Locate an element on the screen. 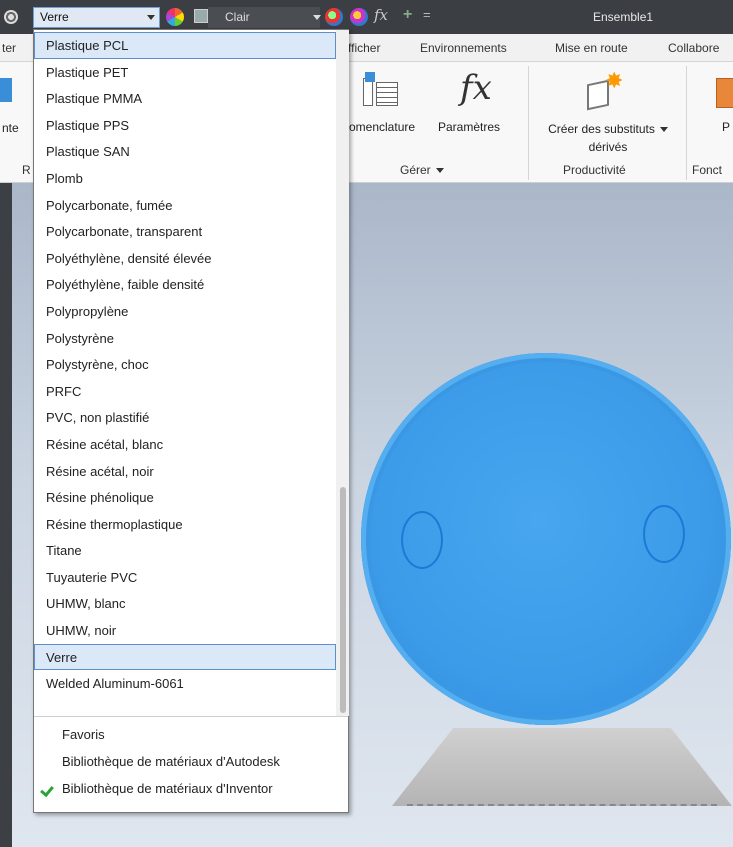 This screenshot has width=733, height=847. material-item: UHMW, noir is located at coordinates (185, 630).